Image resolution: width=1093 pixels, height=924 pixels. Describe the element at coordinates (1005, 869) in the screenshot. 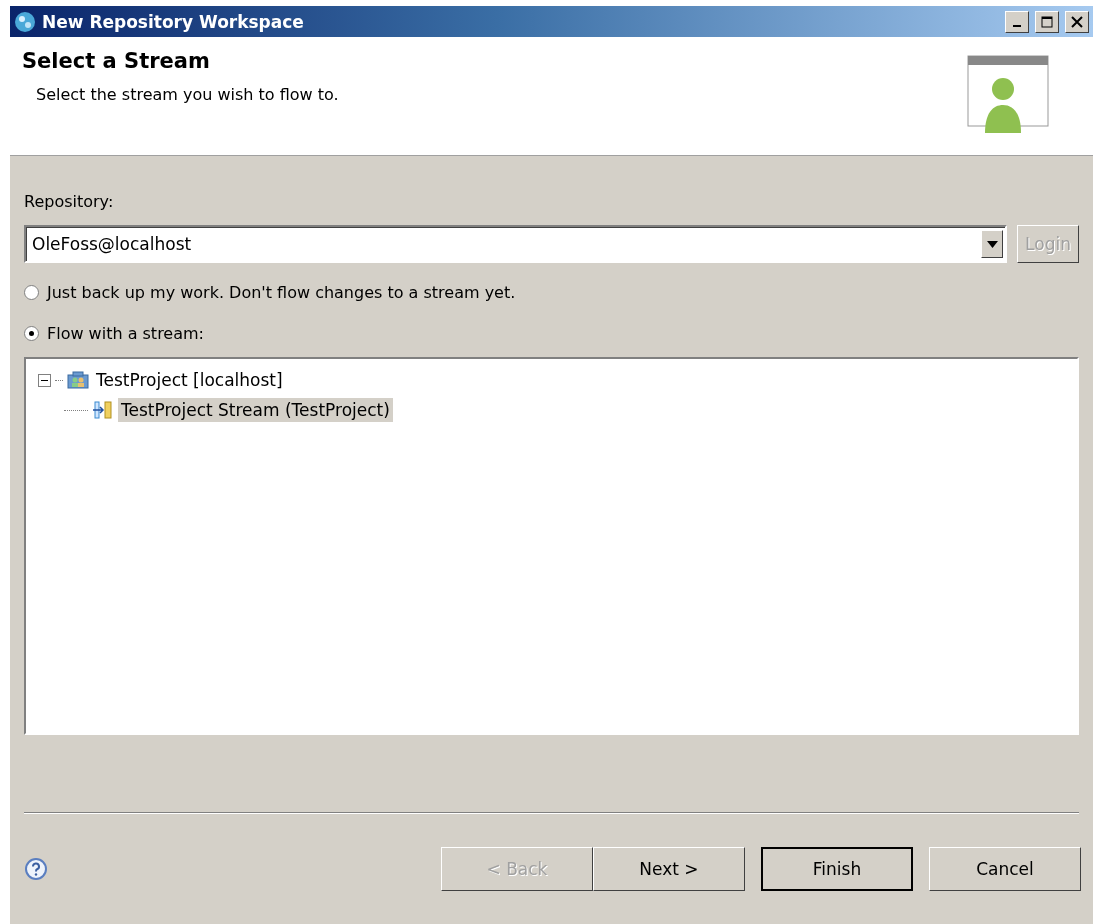

I see `wizard-button: Cancel` at that location.